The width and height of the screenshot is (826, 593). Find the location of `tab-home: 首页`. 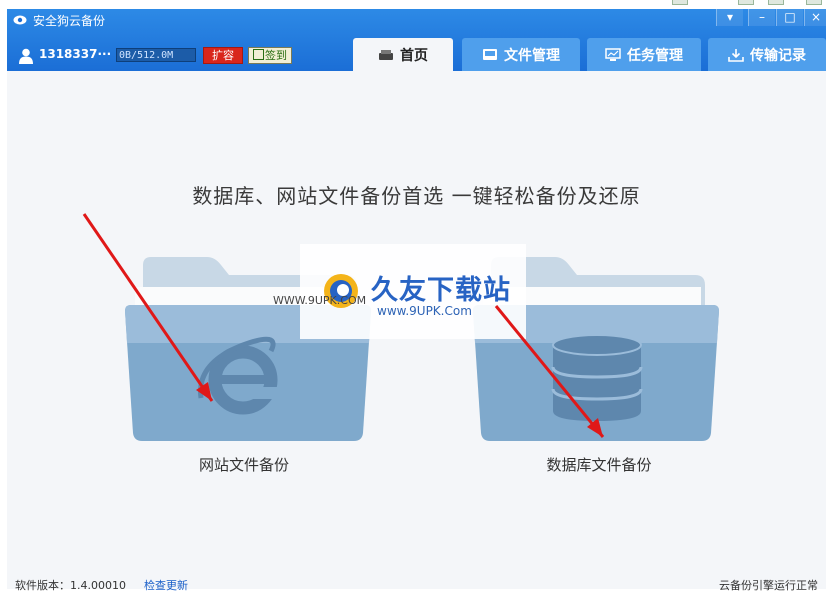

tab-home: 首页 is located at coordinates (403, 54).